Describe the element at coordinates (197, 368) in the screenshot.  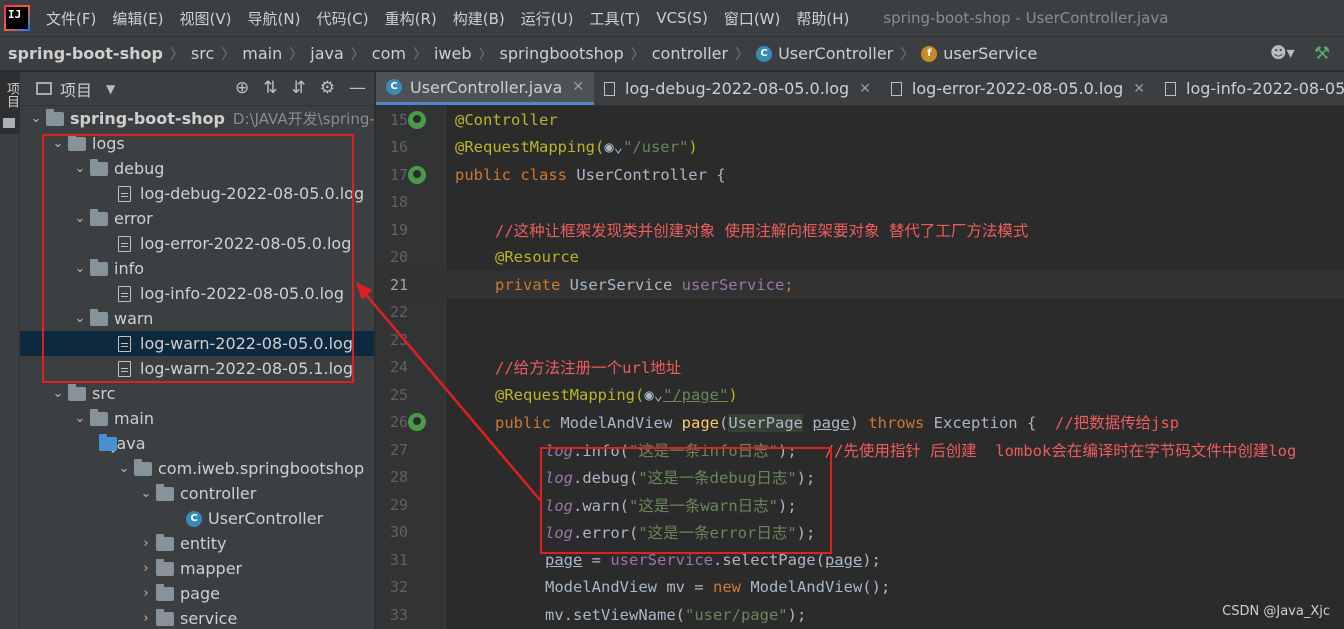
I see `tree-item-log-file: log-warn-2022-08-05.1.log` at that location.